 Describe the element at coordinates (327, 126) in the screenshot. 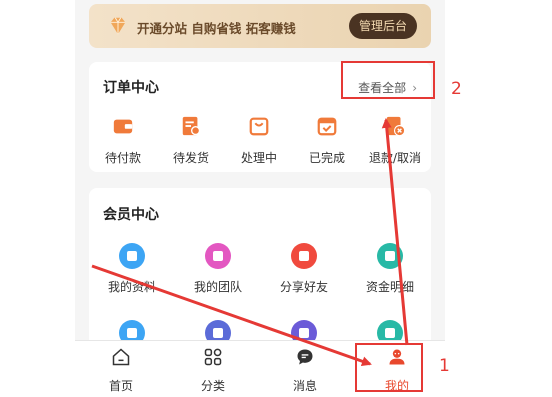

I see `completed-box-icon` at that location.